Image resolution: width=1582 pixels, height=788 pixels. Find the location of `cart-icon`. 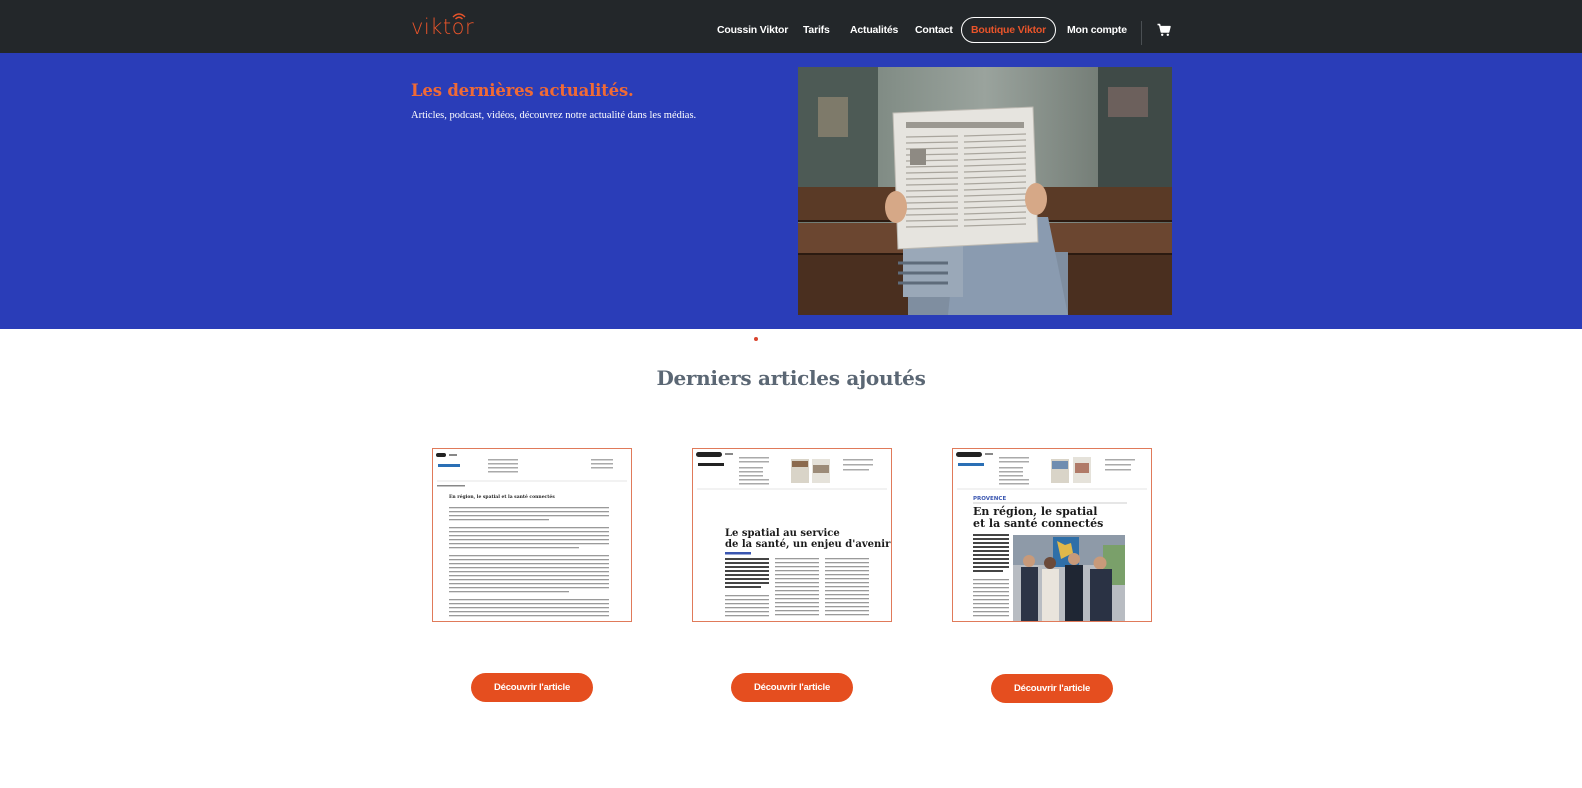

cart-icon is located at coordinates (1164, 30).